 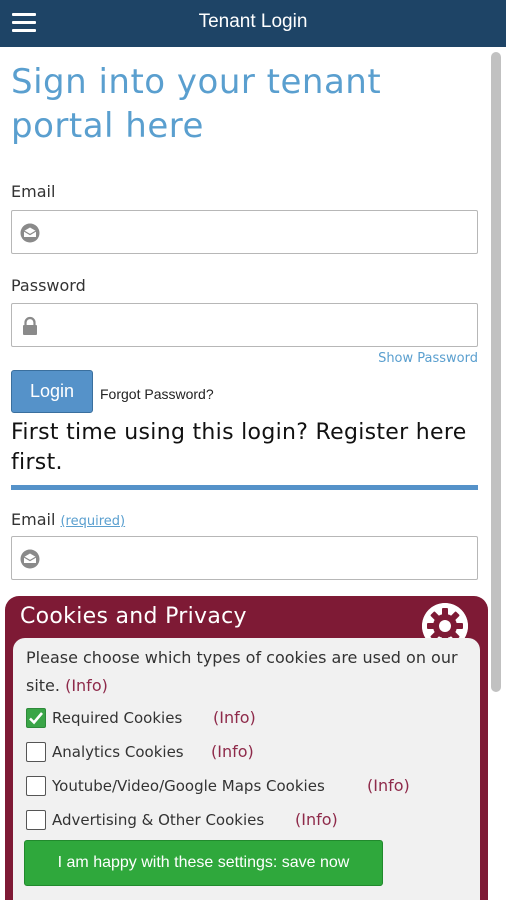 I want to click on video-cookies-checkbox, so click(x=36, y=786).